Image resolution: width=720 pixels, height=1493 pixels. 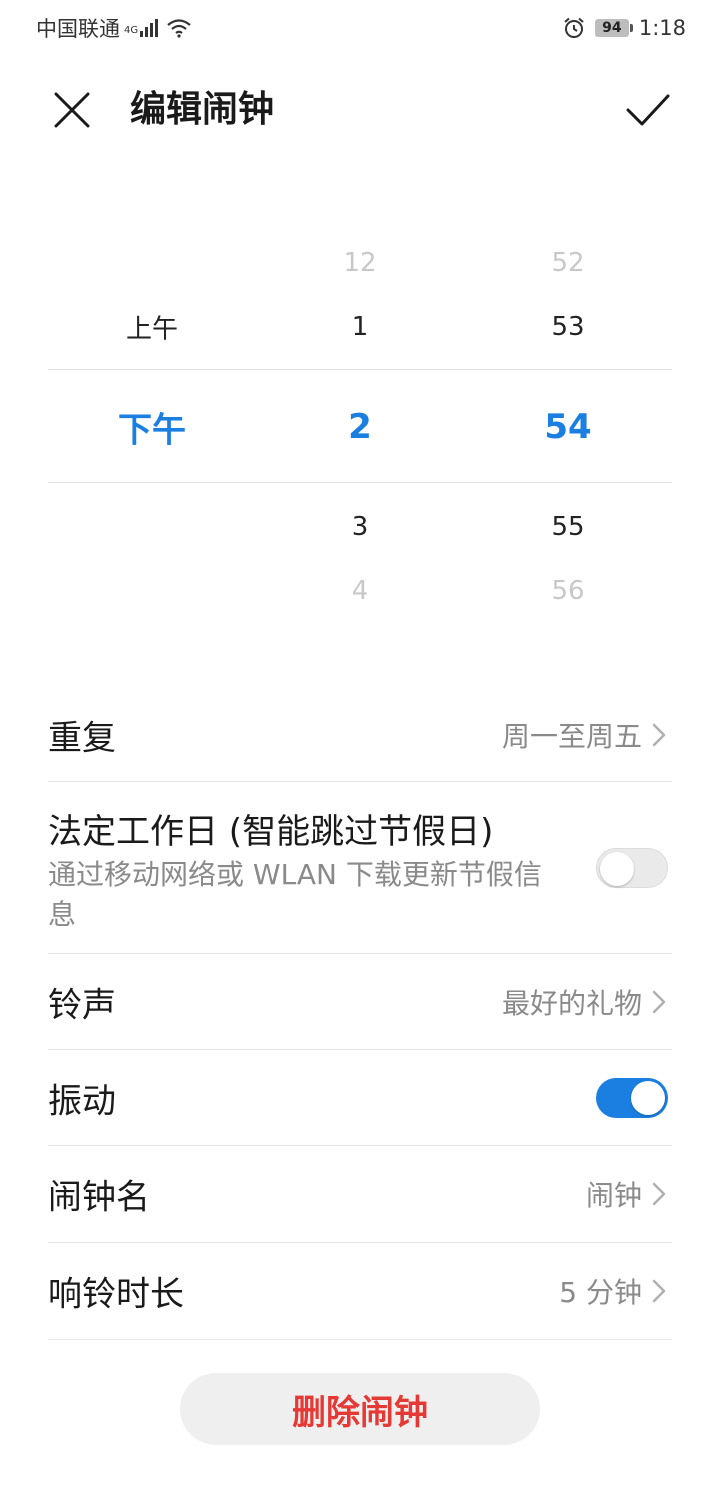 What do you see at coordinates (360, 735) in the screenshot?
I see `repeat-row: 重复 周一至周五` at bounding box center [360, 735].